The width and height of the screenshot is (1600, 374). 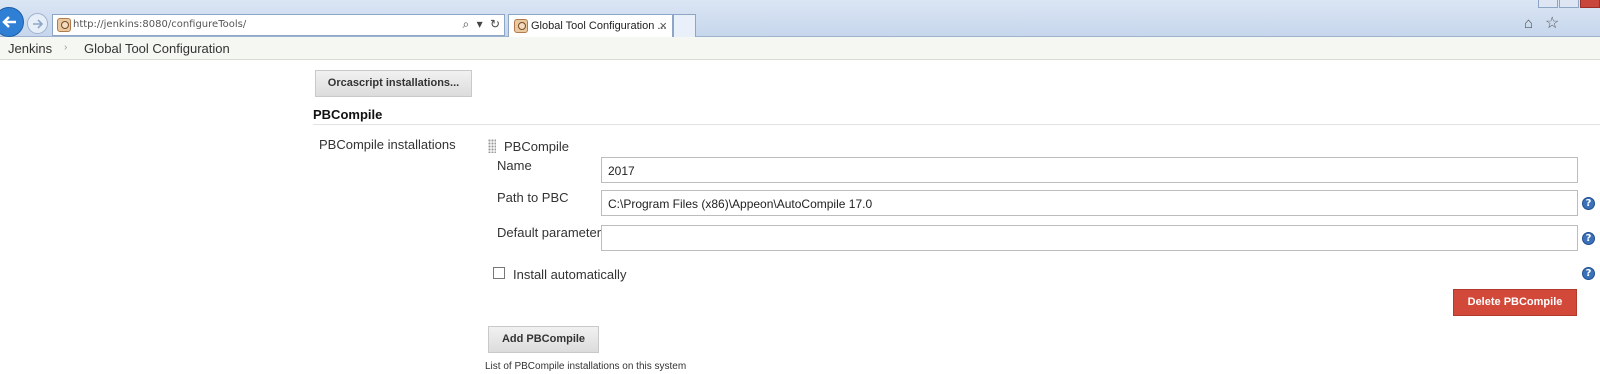 What do you see at coordinates (663, 25) in the screenshot?
I see `close-icon: ×` at bounding box center [663, 25].